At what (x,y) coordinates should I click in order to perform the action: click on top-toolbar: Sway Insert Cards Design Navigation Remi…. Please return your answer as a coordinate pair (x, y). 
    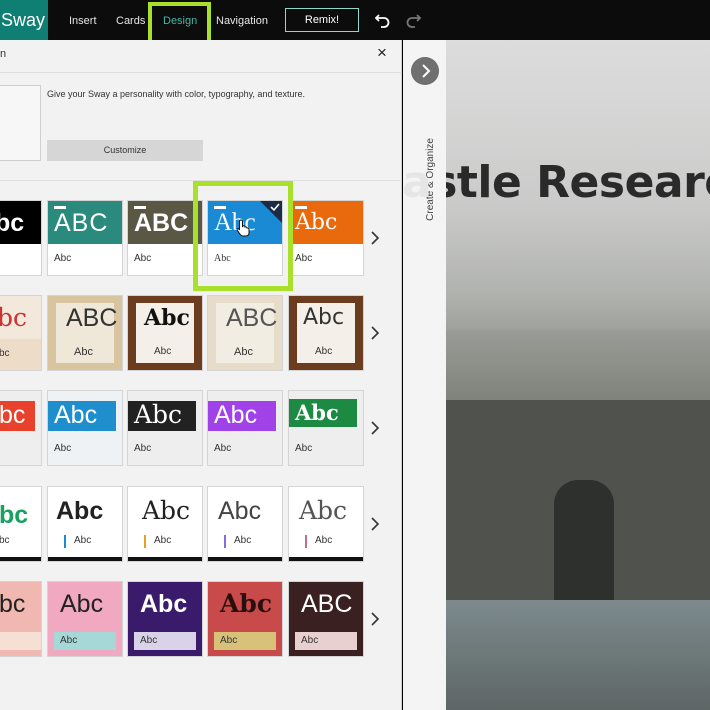
    Looking at the image, I should click on (355, 22).